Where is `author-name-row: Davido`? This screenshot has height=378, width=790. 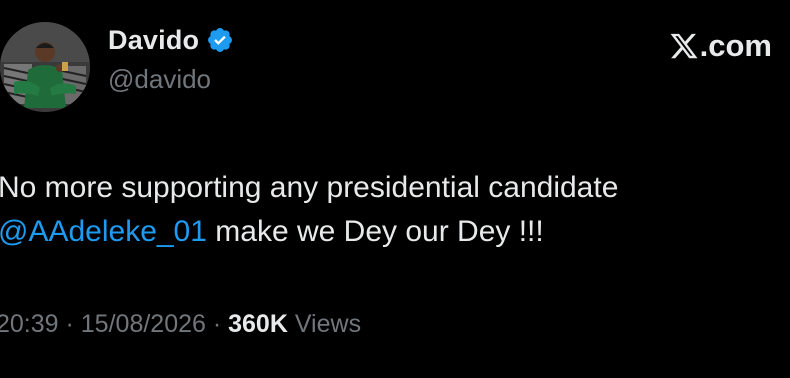 author-name-row: Davido is located at coordinates (171, 40).